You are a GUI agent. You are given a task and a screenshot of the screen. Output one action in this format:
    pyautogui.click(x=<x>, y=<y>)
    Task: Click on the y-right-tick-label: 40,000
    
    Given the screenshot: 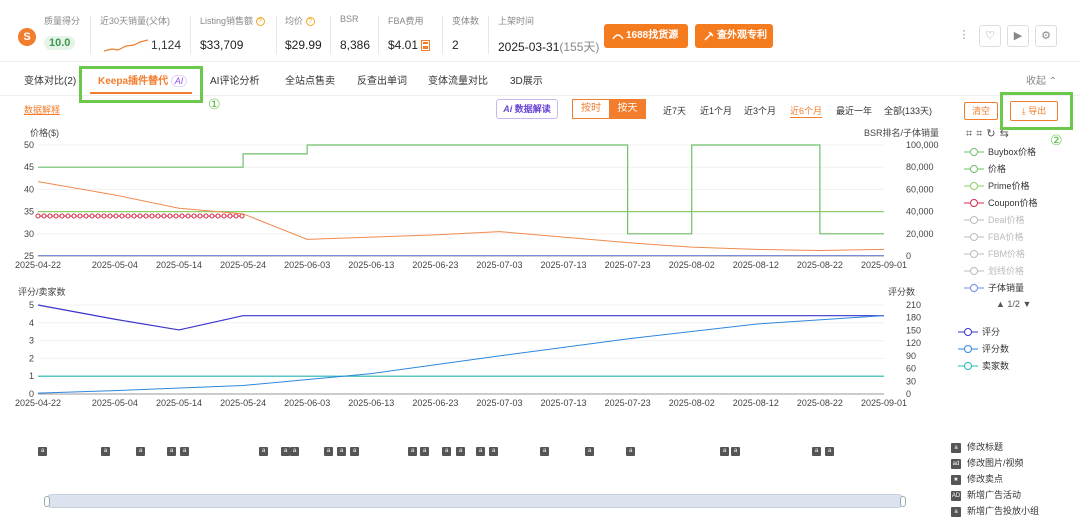 What is the action you would take?
    pyautogui.click(x=920, y=212)
    